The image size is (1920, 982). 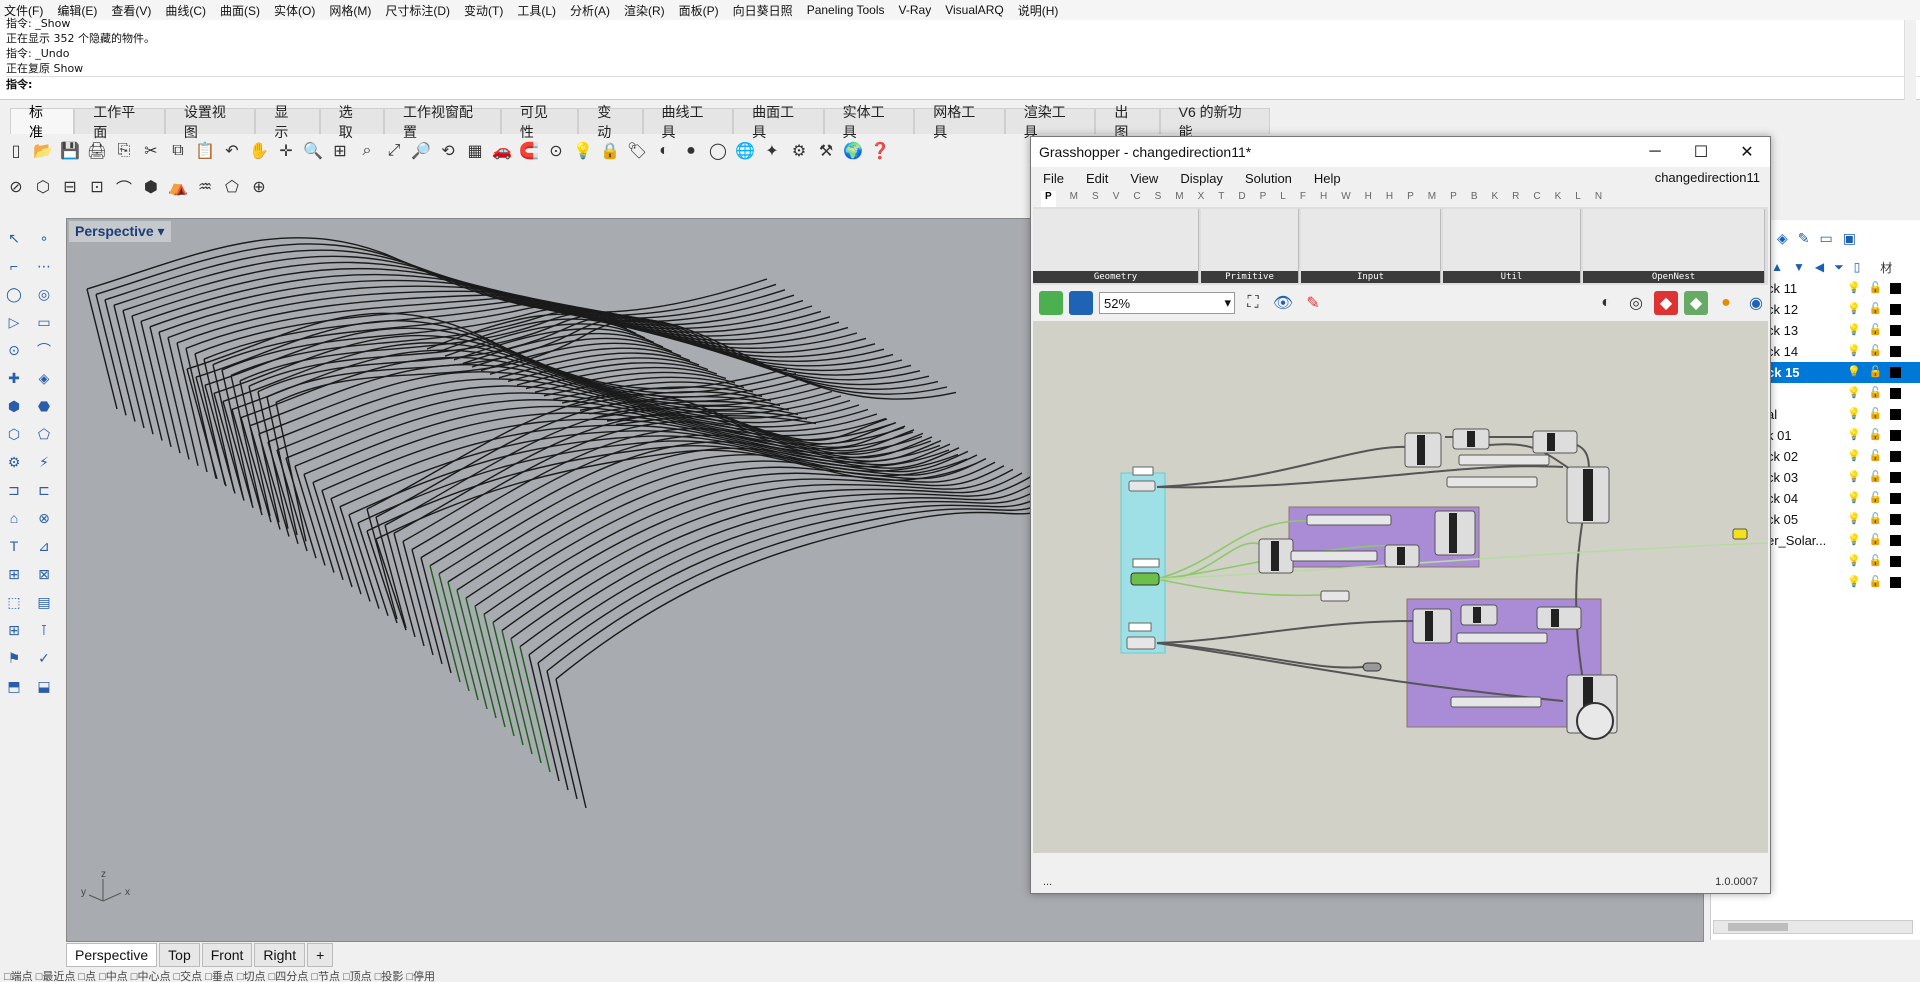 What do you see at coordinates (14, 686) in the screenshot?
I see `tool-icon: ⬒` at bounding box center [14, 686].